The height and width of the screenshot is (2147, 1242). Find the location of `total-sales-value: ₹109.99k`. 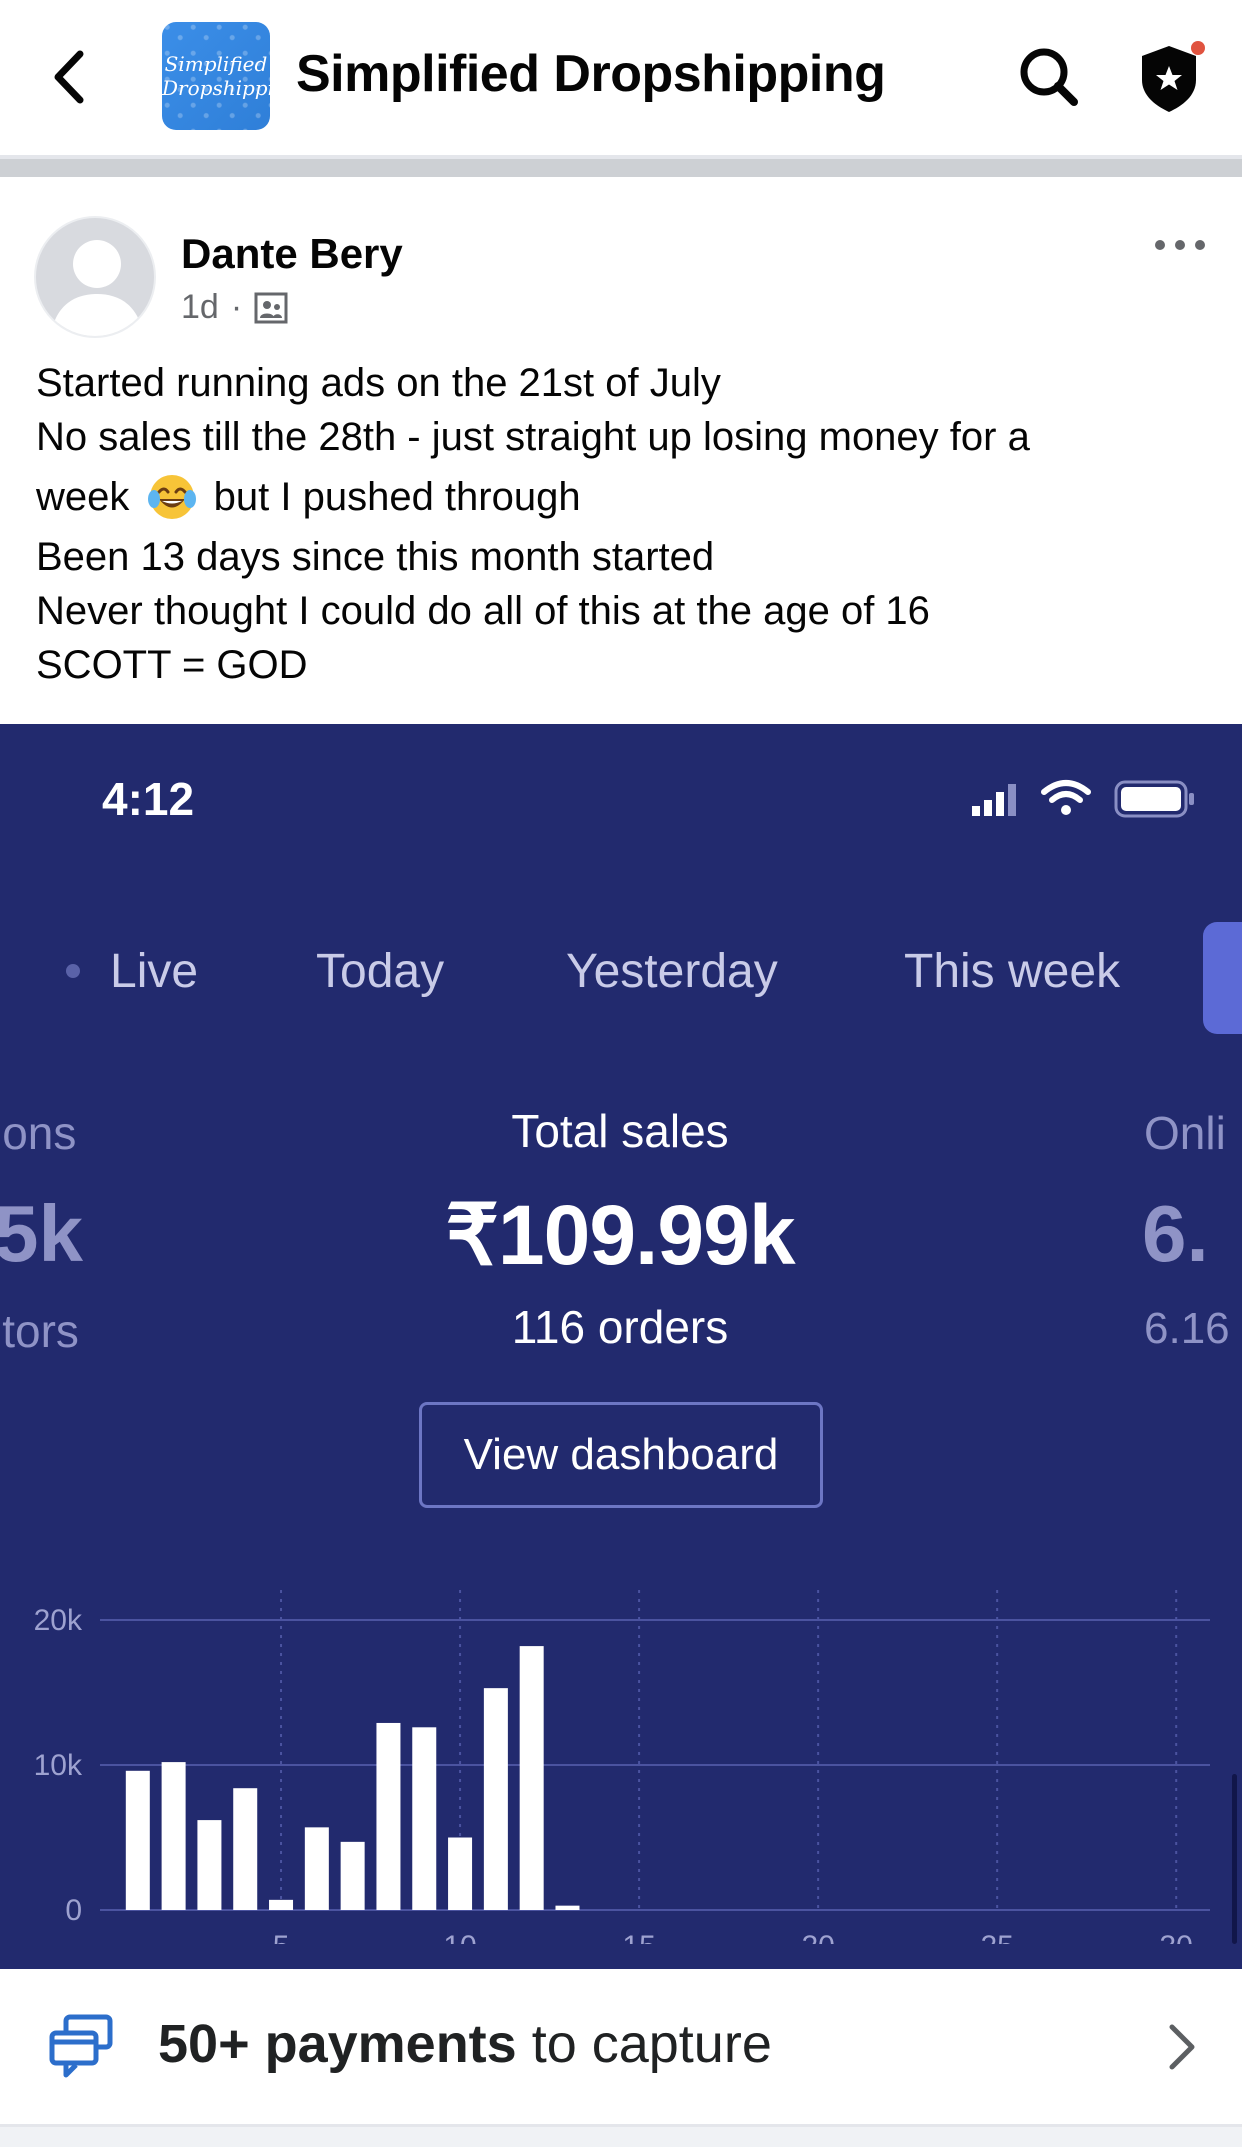

total-sales-value: ₹109.99k is located at coordinates (620, 1235).